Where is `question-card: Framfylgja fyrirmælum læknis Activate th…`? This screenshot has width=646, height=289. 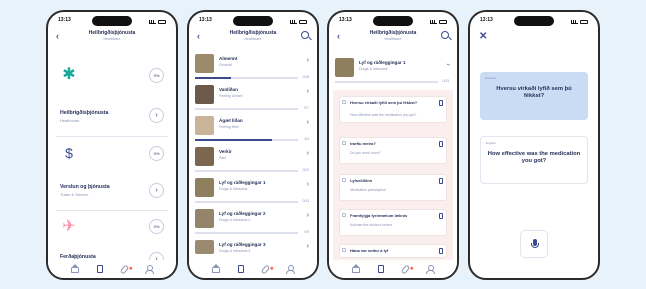
question-card: Framfylgja fyrirmælum læknis Activate th… is located at coordinates (393, 222).